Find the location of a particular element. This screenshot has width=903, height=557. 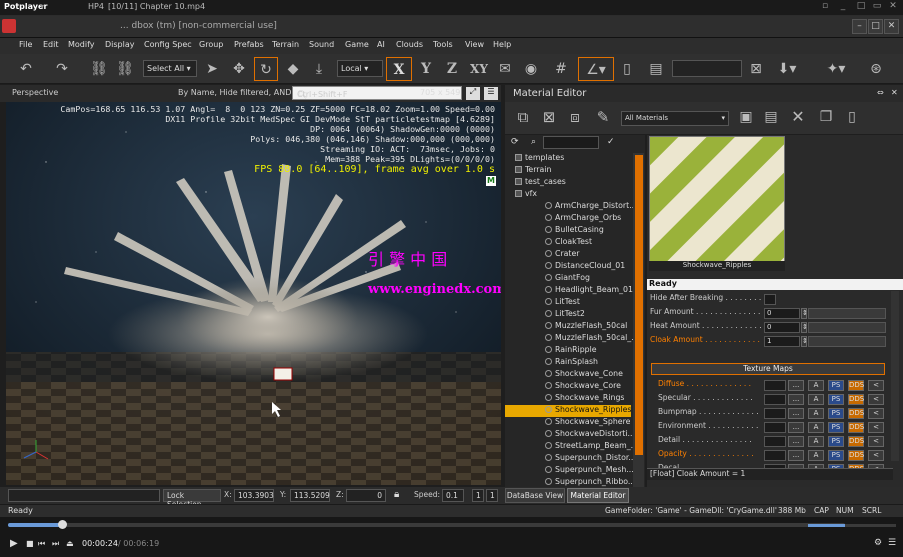

unlink-icon: ⛓ is located at coordinates (125, 69).